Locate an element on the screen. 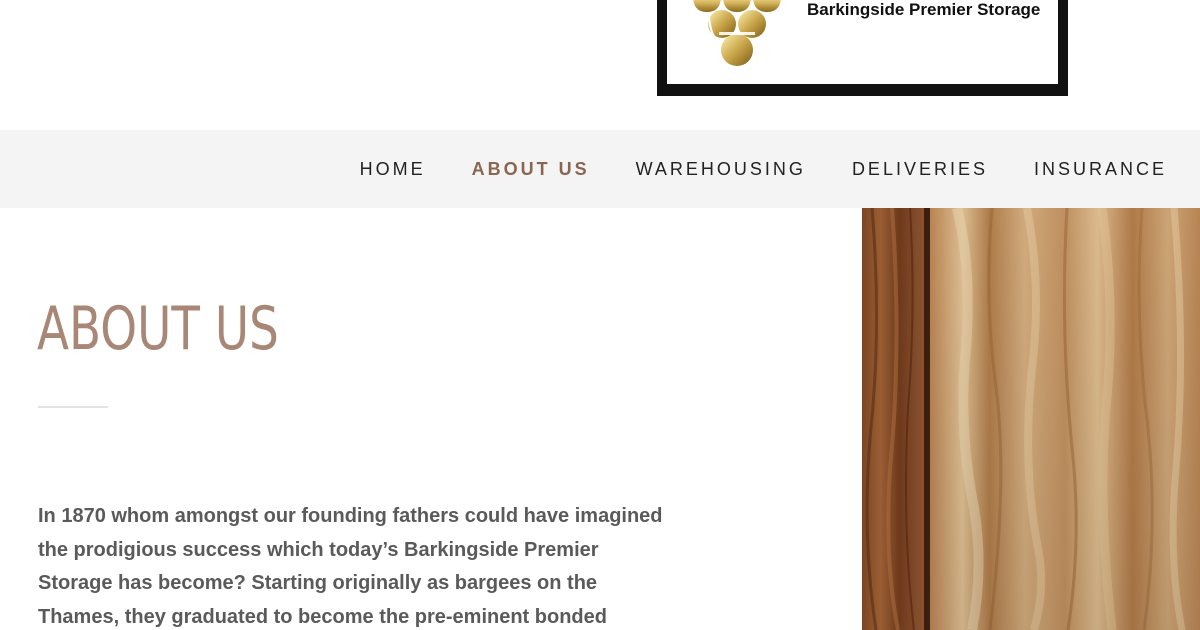  nav-item-about-us: ABOUT US is located at coordinates (531, 169).